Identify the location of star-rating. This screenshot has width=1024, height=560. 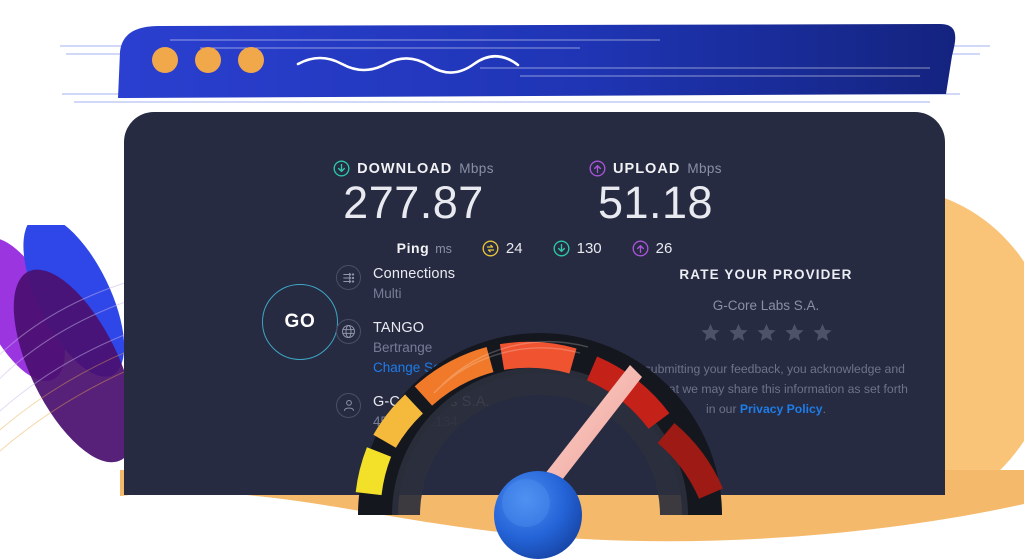
(766, 332).